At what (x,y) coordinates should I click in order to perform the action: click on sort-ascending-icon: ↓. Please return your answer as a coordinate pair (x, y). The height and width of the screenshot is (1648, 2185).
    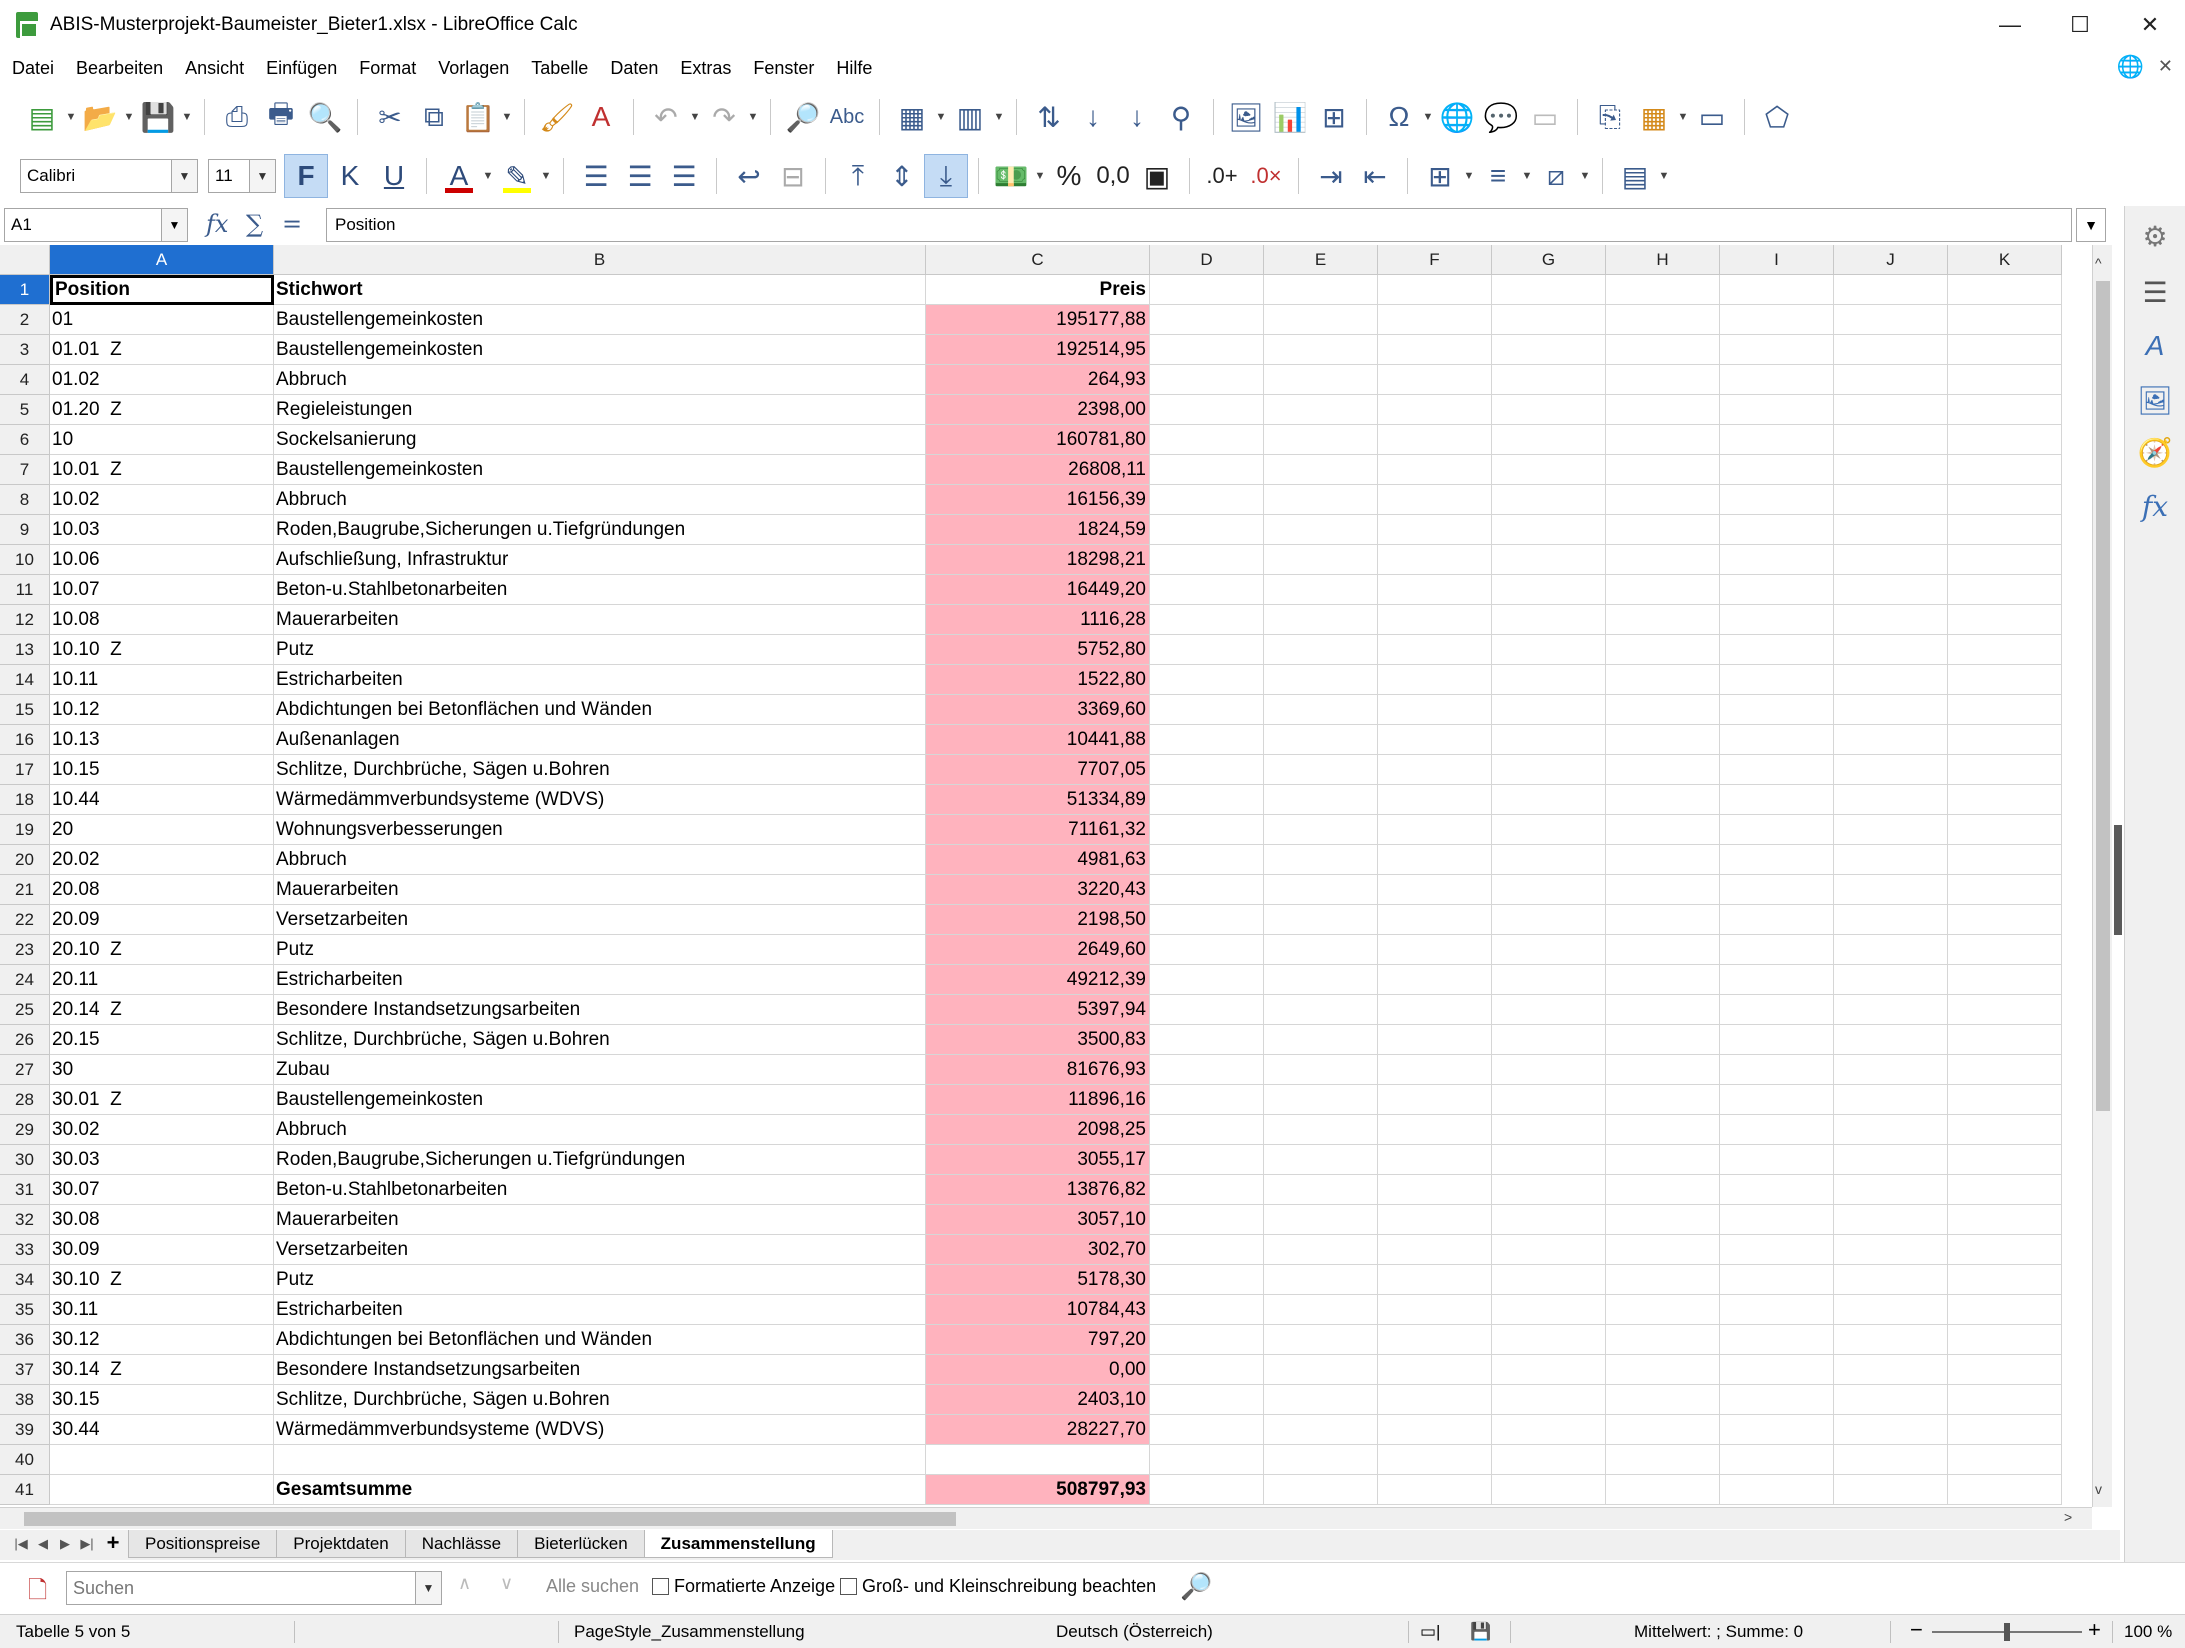
    Looking at the image, I should click on (1093, 117).